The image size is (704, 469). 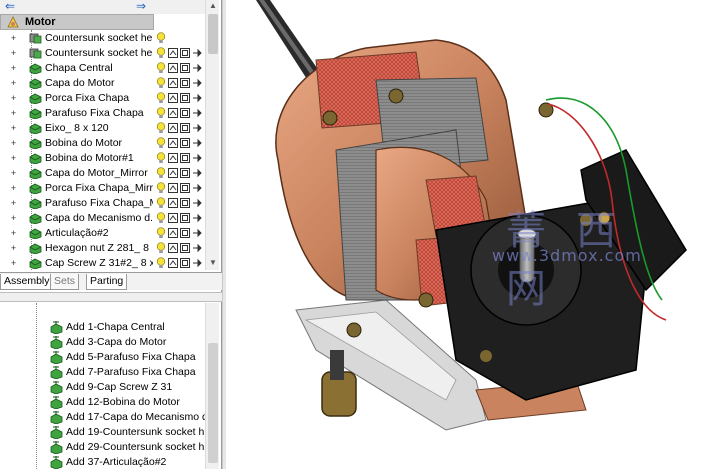 What do you see at coordinates (141, 6) in the screenshot?
I see `arrow-right-icon: ⇒` at bounding box center [141, 6].